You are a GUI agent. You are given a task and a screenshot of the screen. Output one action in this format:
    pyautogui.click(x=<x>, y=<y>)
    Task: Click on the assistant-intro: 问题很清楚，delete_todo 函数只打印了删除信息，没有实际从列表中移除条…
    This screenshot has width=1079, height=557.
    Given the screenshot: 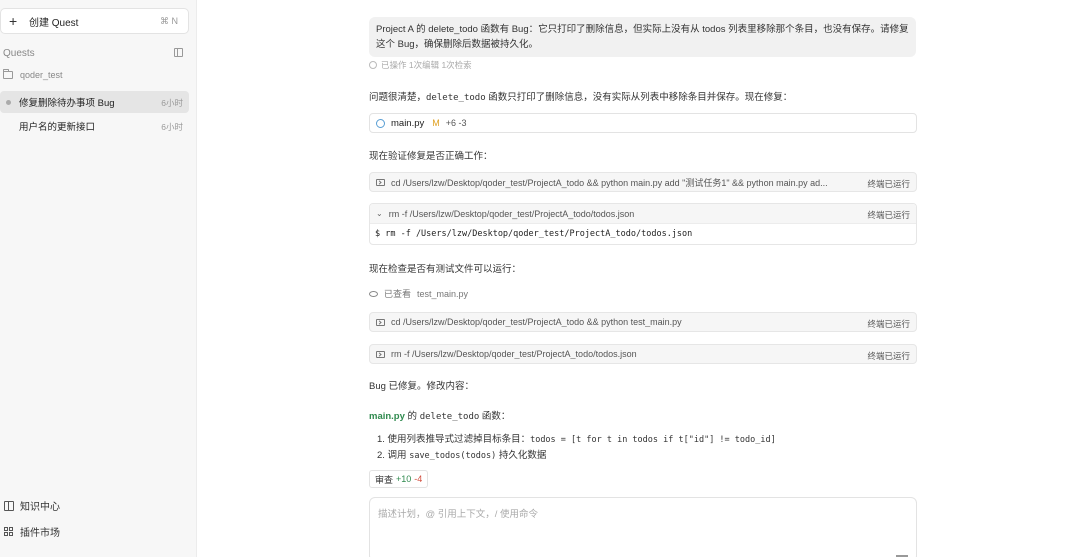 What is the action you would take?
    pyautogui.click(x=580, y=96)
    